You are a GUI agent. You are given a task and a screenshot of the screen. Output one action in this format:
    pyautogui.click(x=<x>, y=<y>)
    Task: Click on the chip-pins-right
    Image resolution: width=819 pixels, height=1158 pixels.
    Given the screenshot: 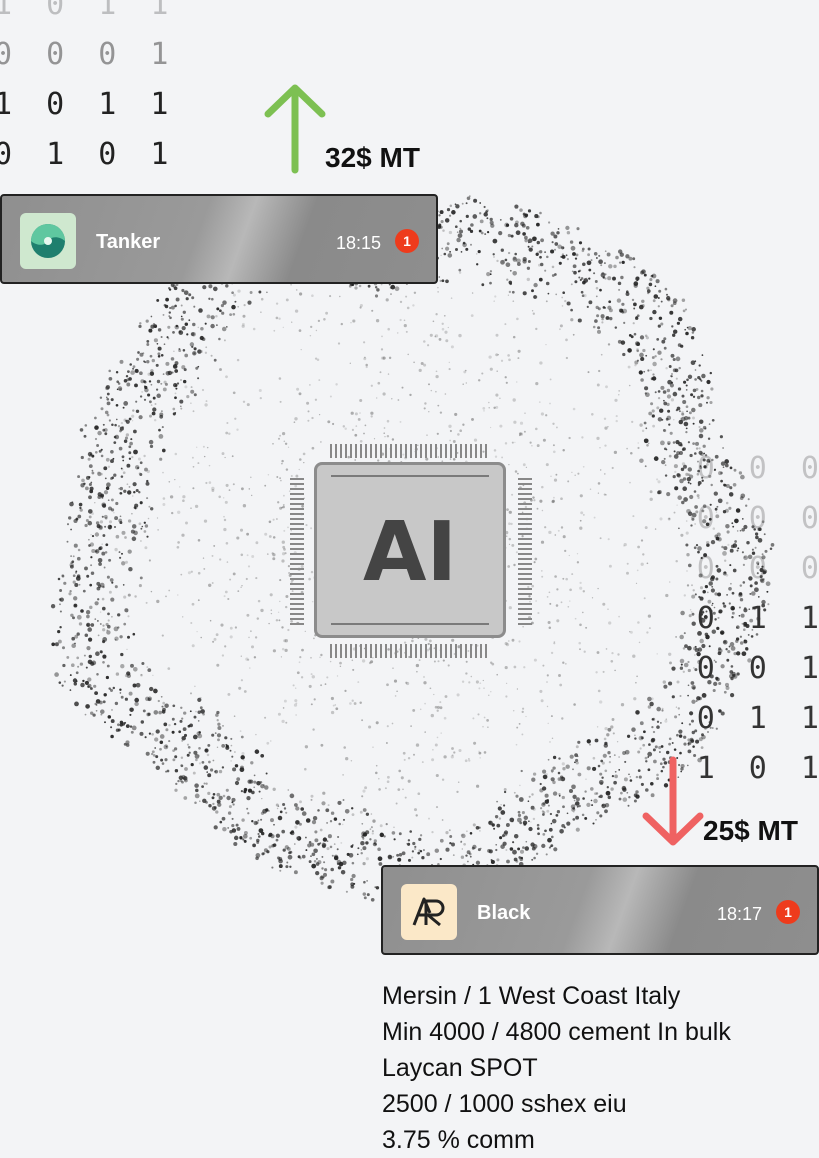 What is the action you would take?
    pyautogui.click(x=525, y=553)
    